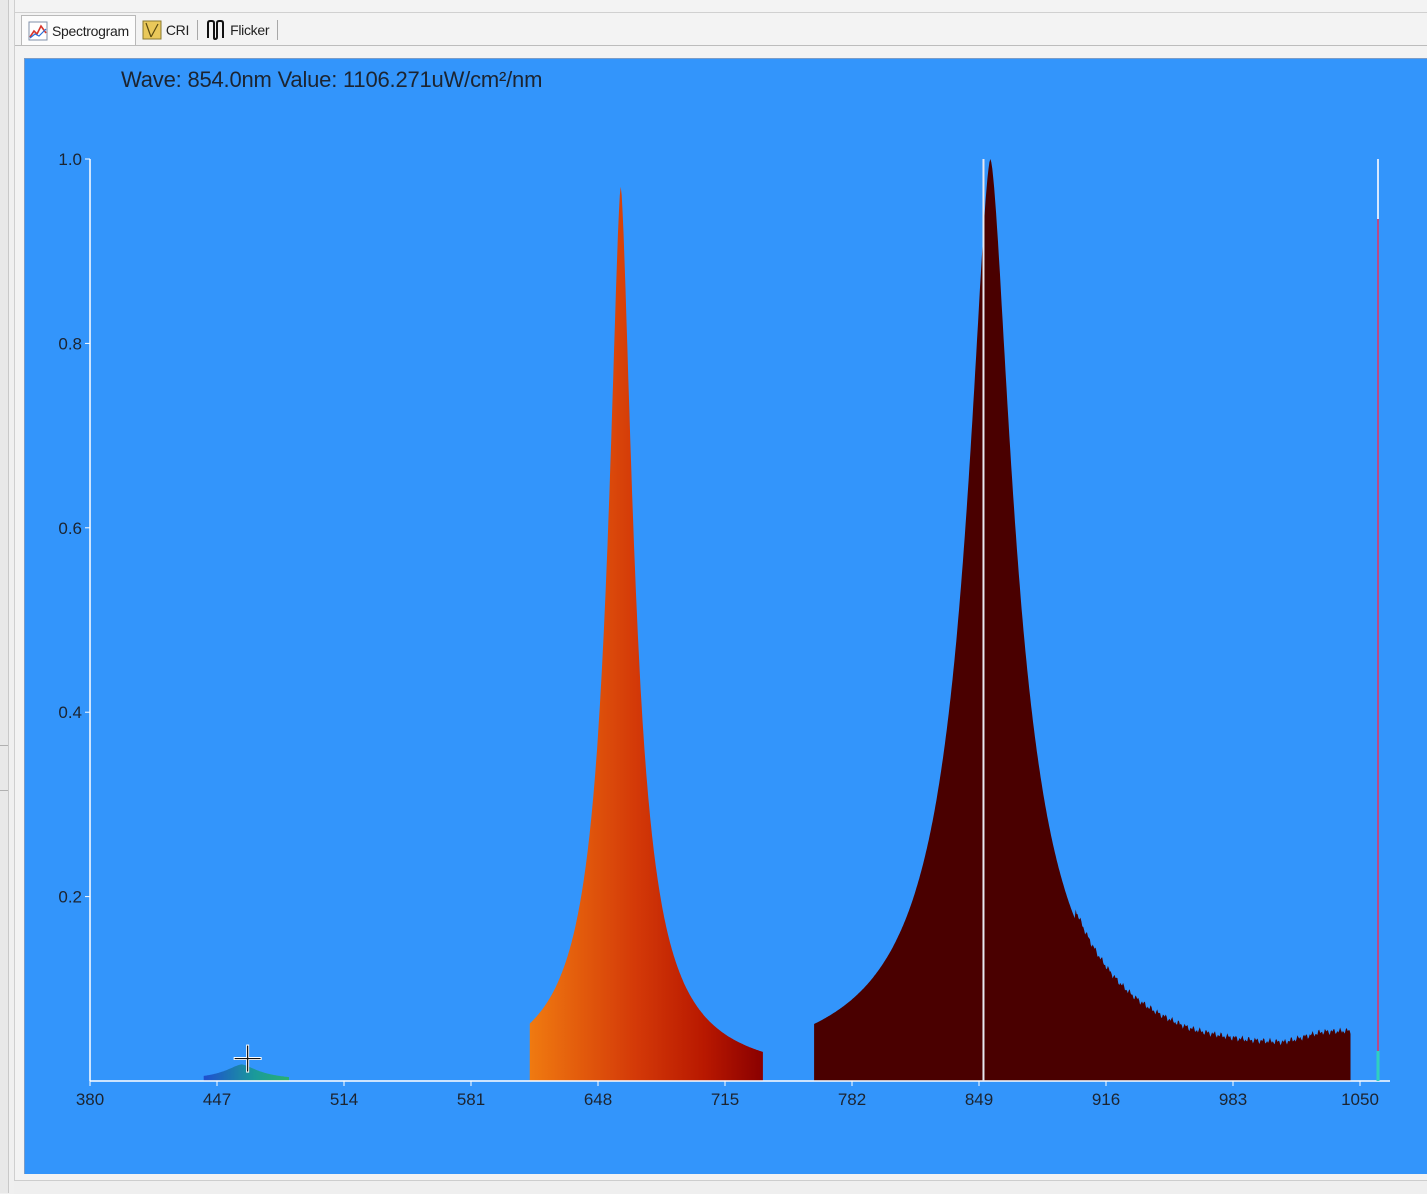 The height and width of the screenshot is (1194, 1427). Describe the element at coordinates (979, 1099) in the screenshot. I see `x-tick-label: 849` at that location.